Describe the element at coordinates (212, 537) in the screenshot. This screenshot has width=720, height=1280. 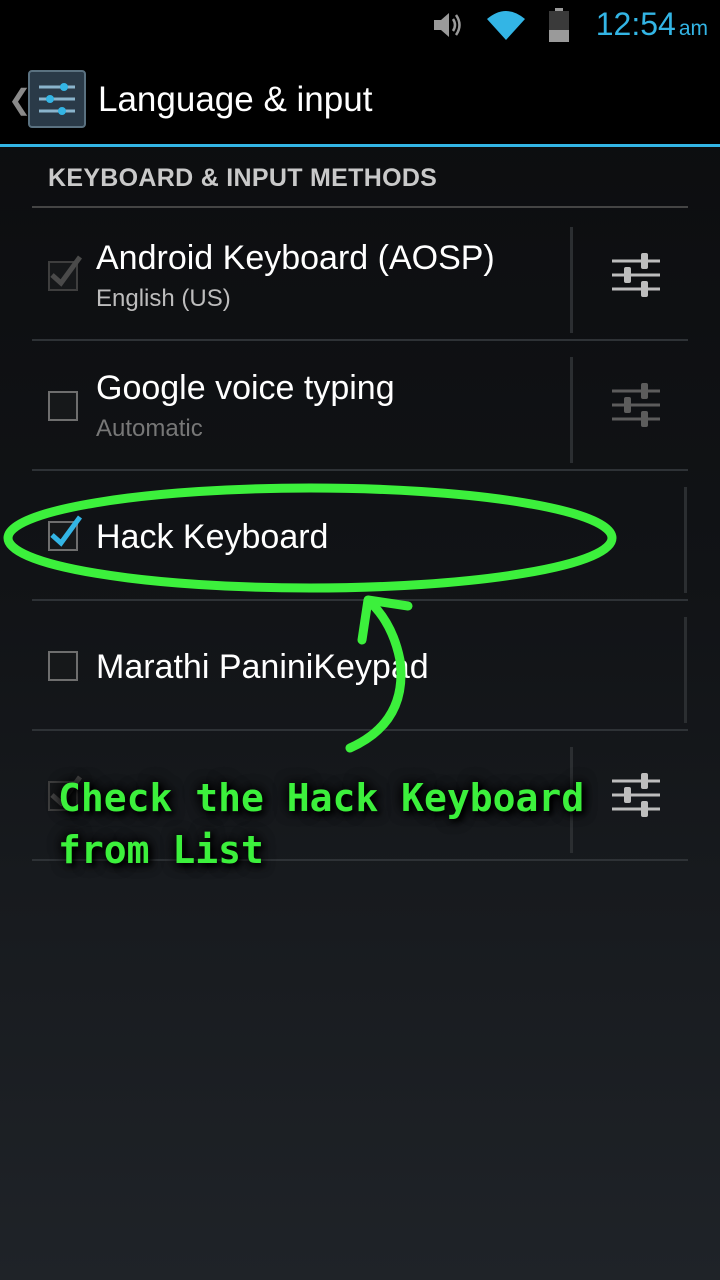
I see `input-method-title: Hack Keyboard` at that location.